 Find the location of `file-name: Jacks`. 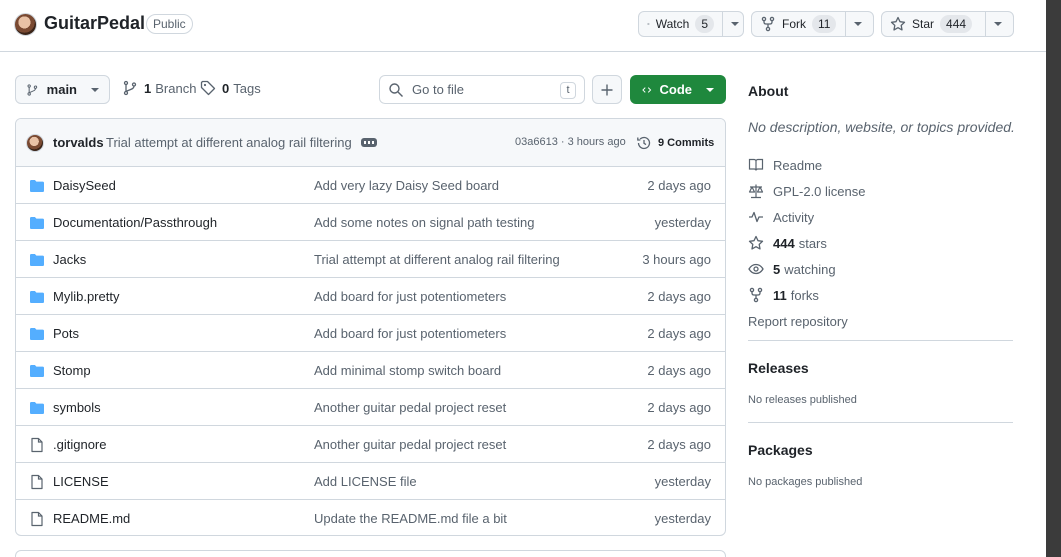

file-name: Jacks is located at coordinates (69, 259).